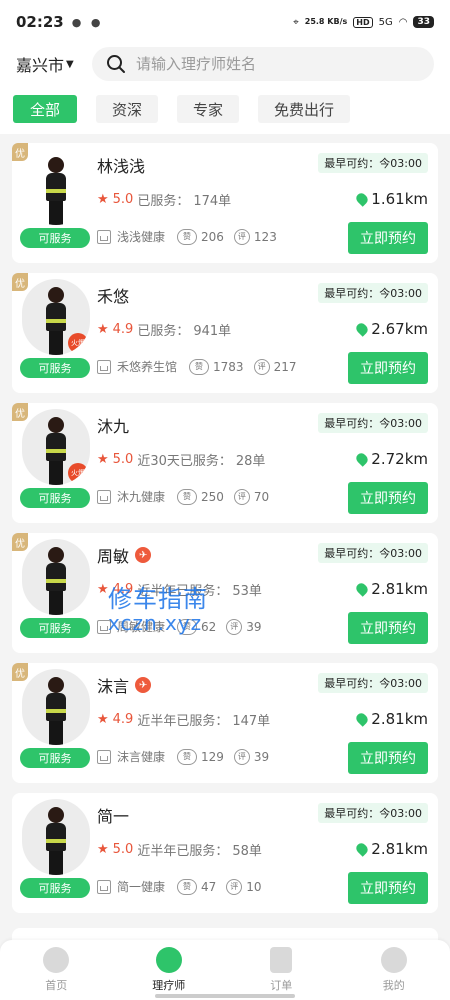  I want to click on avatar-figure-legs, so click(56, 473).